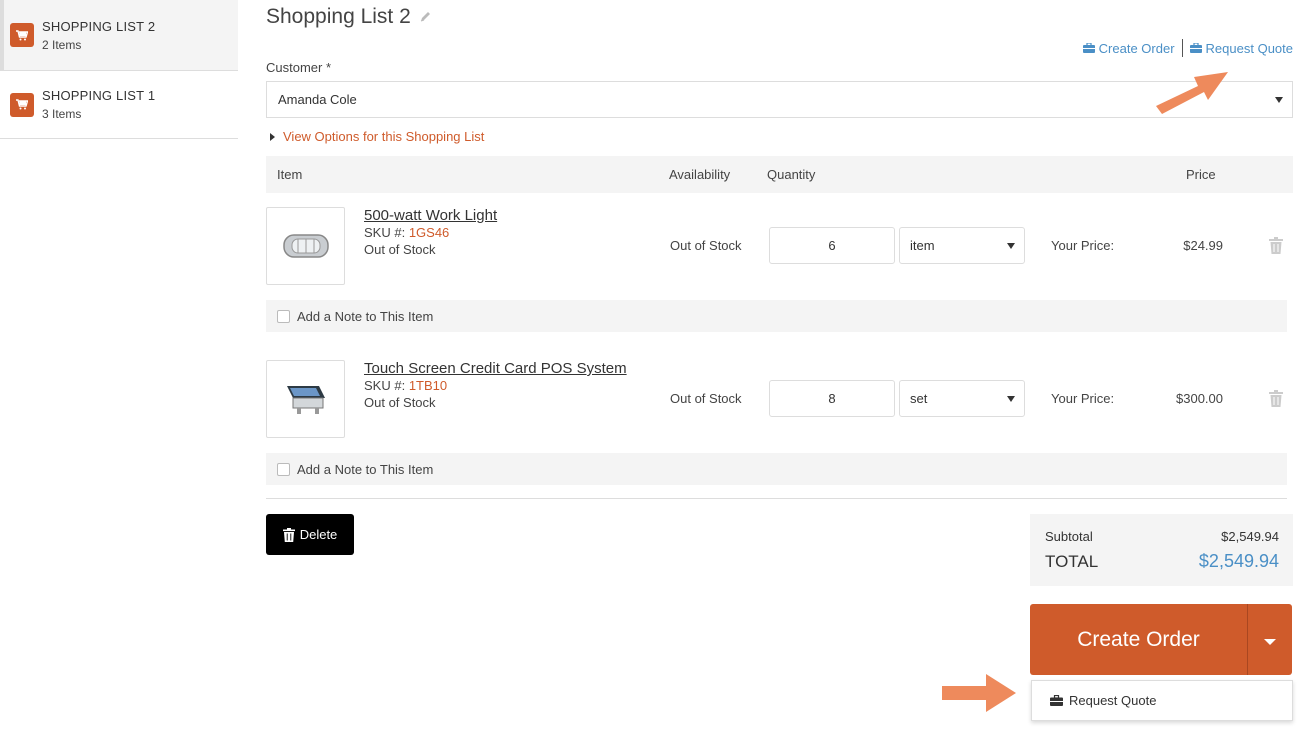 The width and height of the screenshot is (1311, 737). What do you see at coordinates (495, 368) in the screenshot?
I see `product-name-link: Touch Screen Credit Card POS System` at bounding box center [495, 368].